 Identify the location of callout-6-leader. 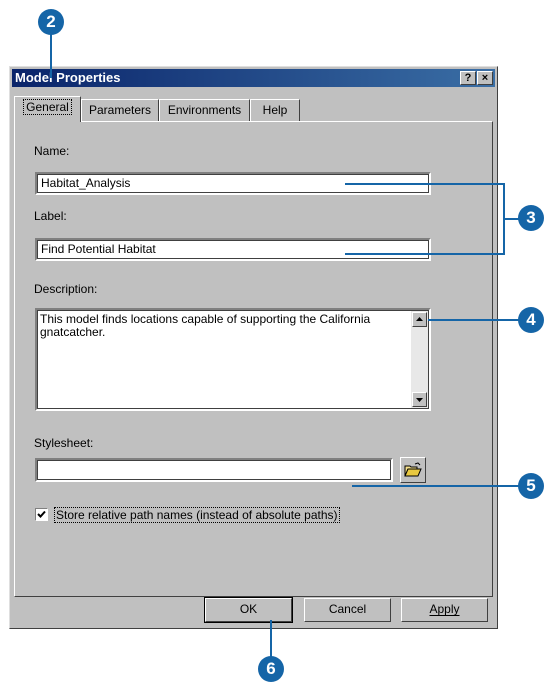
(271, 640).